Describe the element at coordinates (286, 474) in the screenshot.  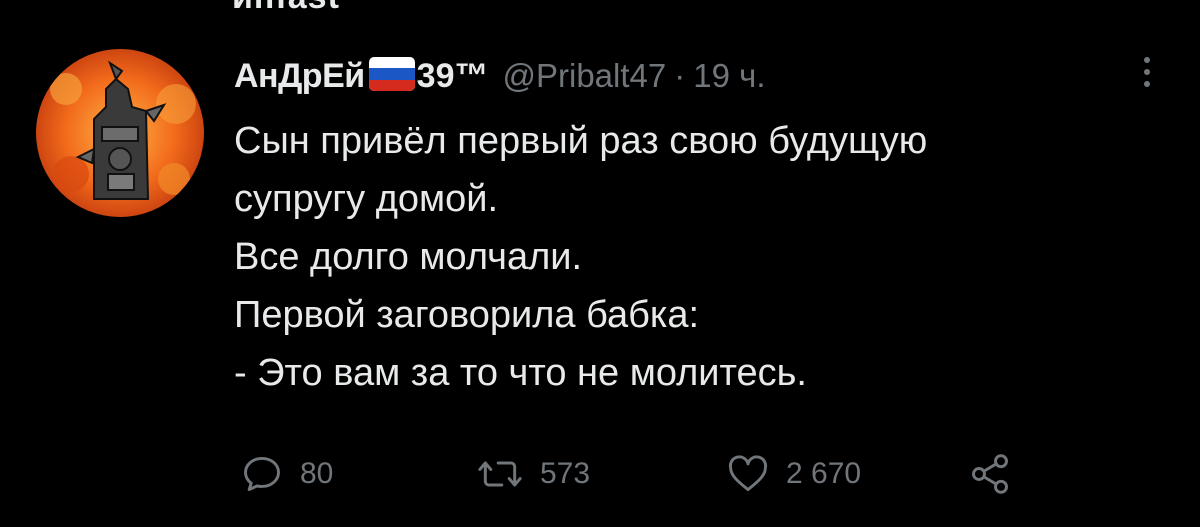
I see `reply-button: 80` at that location.